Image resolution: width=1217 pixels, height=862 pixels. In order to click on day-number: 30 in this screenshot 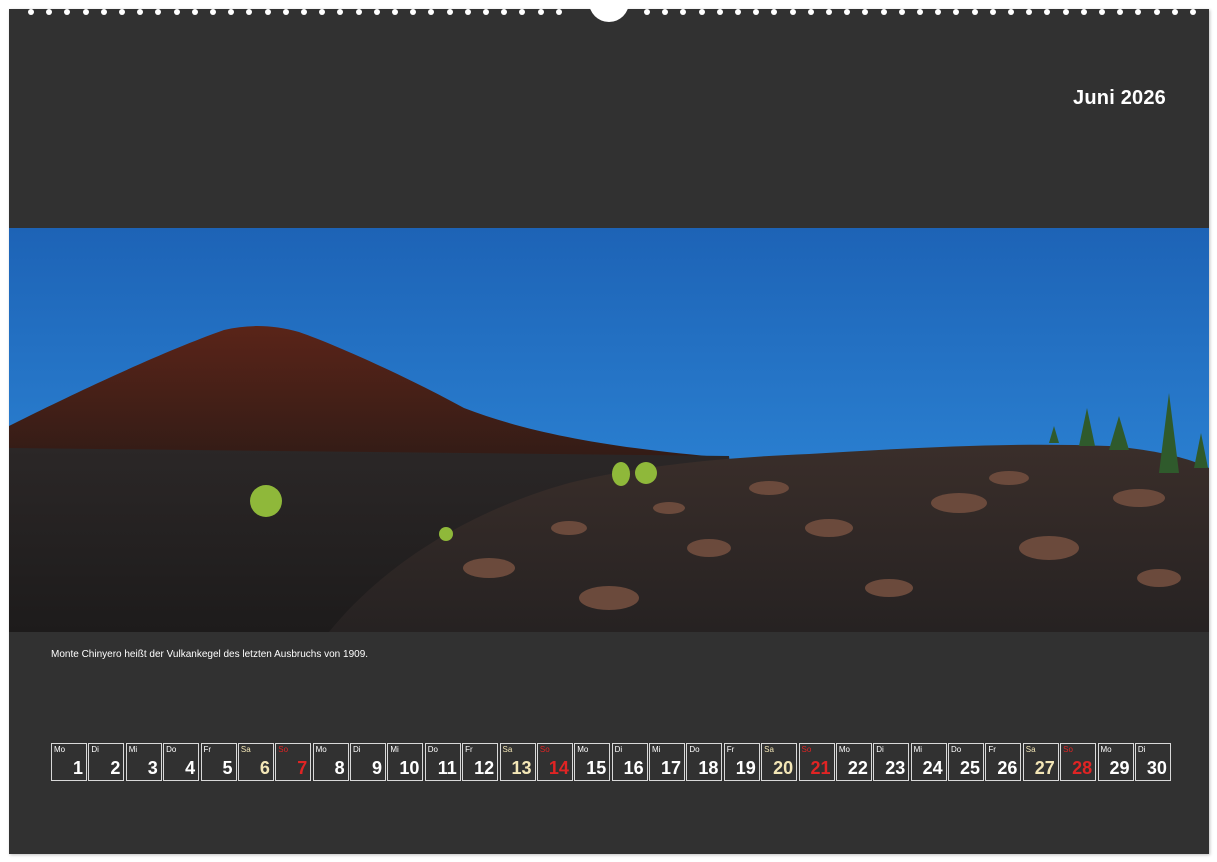, I will do `click(1156, 768)`.